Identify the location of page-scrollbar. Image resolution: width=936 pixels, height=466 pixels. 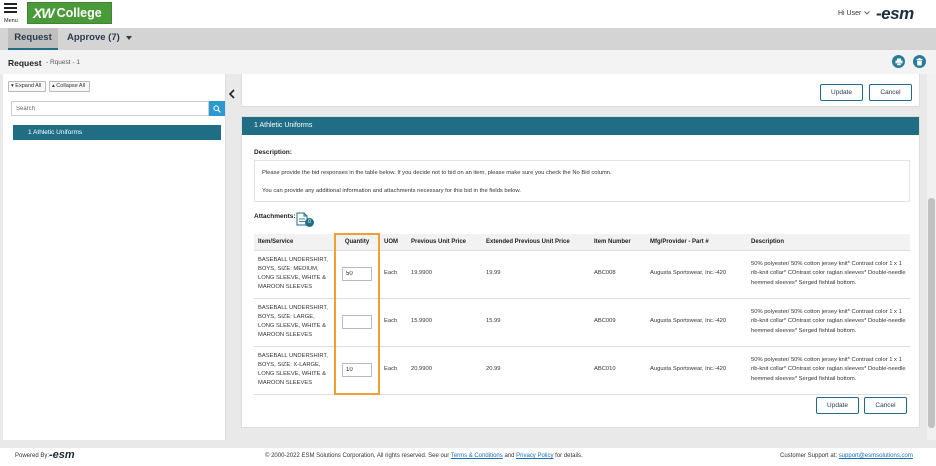
(931, 257).